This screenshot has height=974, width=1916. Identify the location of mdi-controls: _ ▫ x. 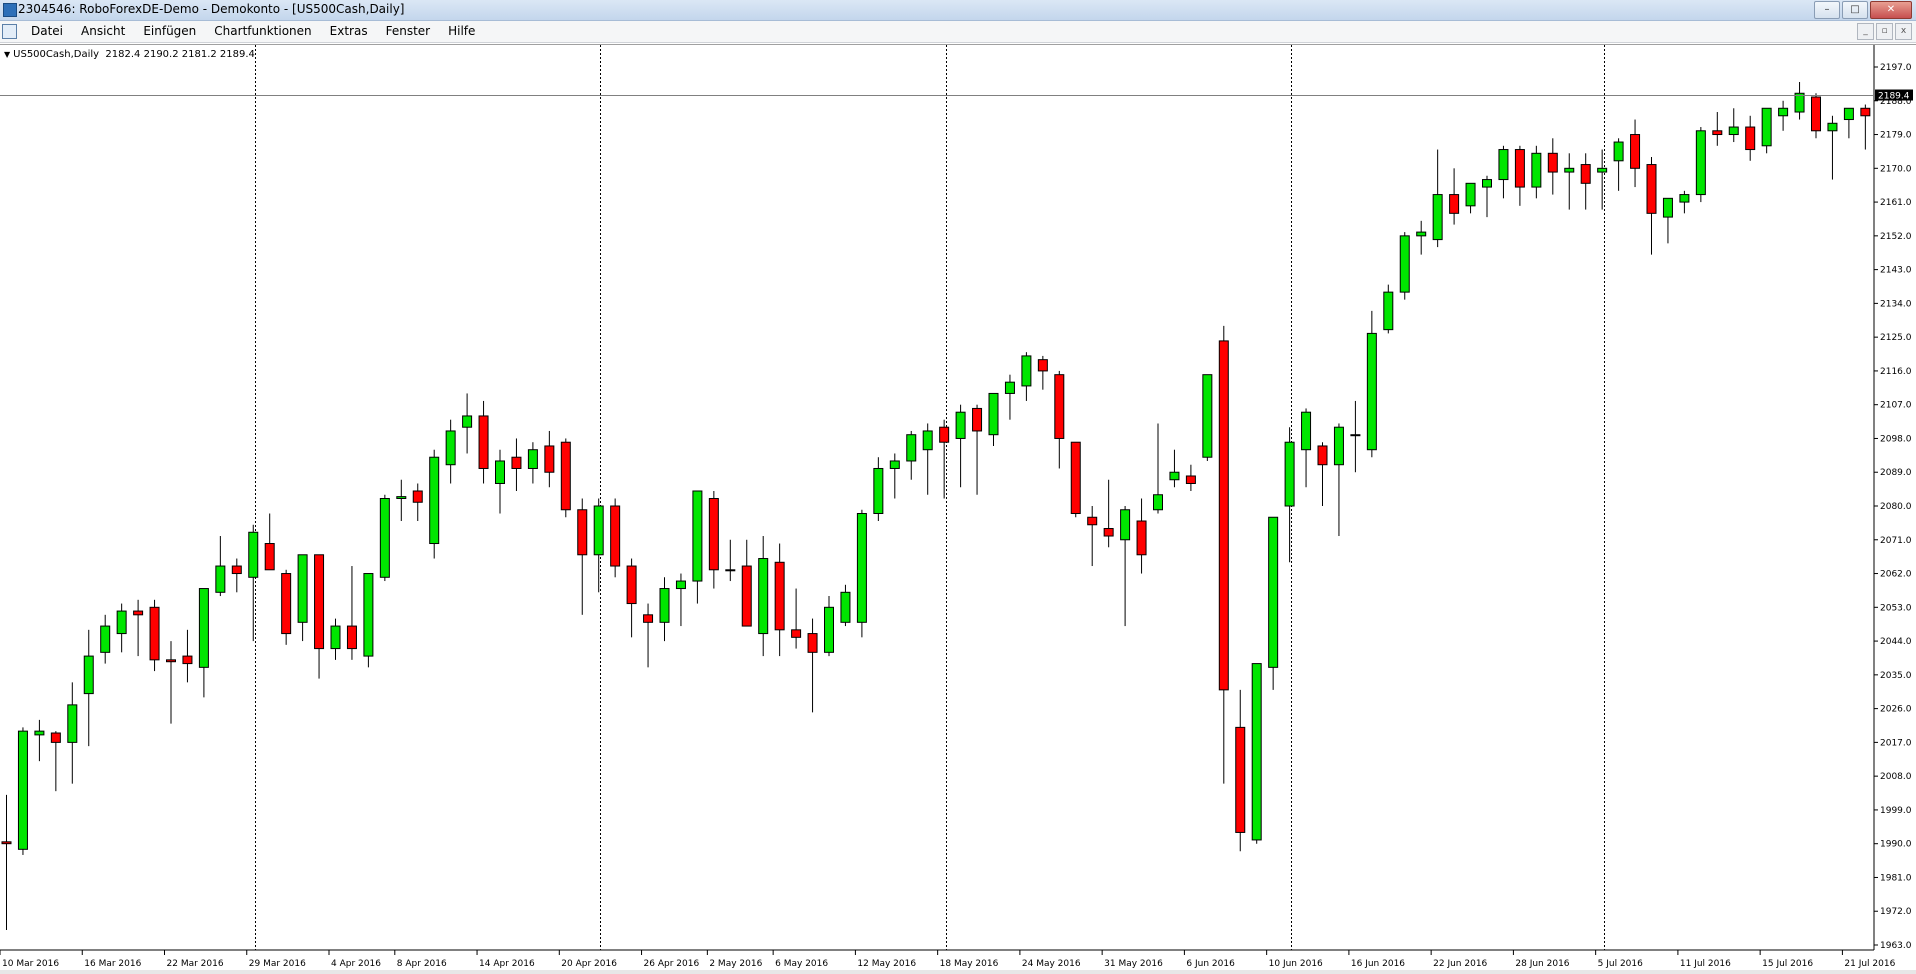
(1884, 31).